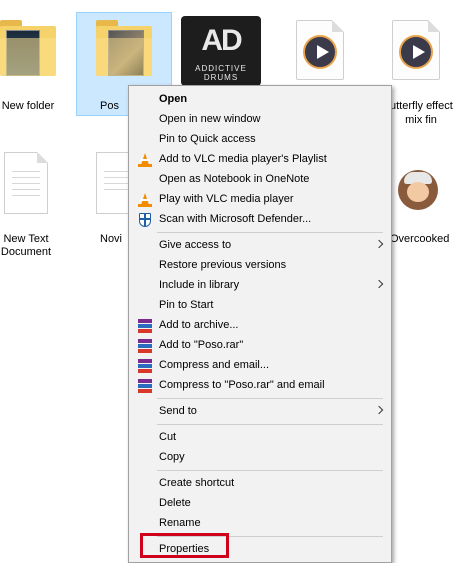  I want to click on menu-item-label: Open, so click(173, 99).